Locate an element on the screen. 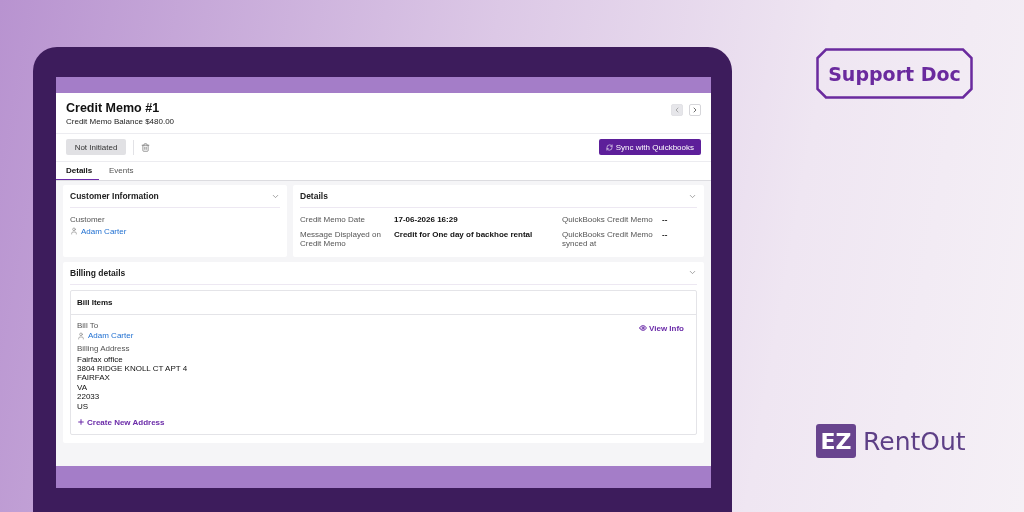 This screenshot has height=512, width=1024. delete-button is located at coordinates (145, 147).